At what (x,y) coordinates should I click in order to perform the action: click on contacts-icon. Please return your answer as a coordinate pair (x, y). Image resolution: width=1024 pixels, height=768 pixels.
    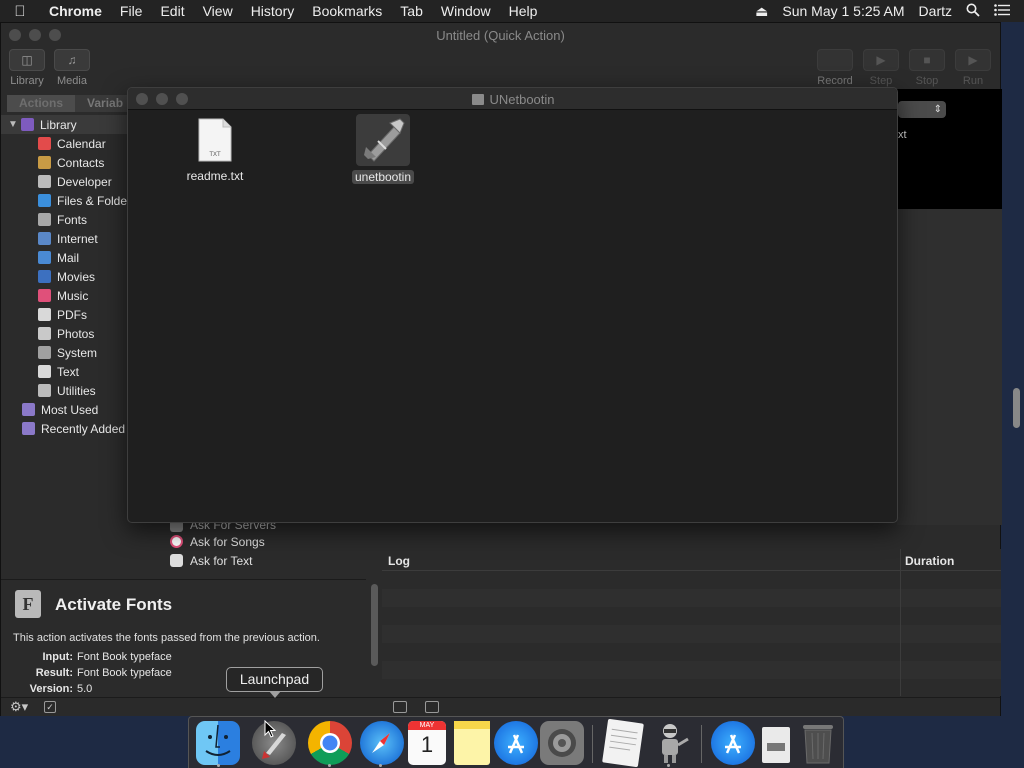
    Looking at the image, I should click on (44, 162).